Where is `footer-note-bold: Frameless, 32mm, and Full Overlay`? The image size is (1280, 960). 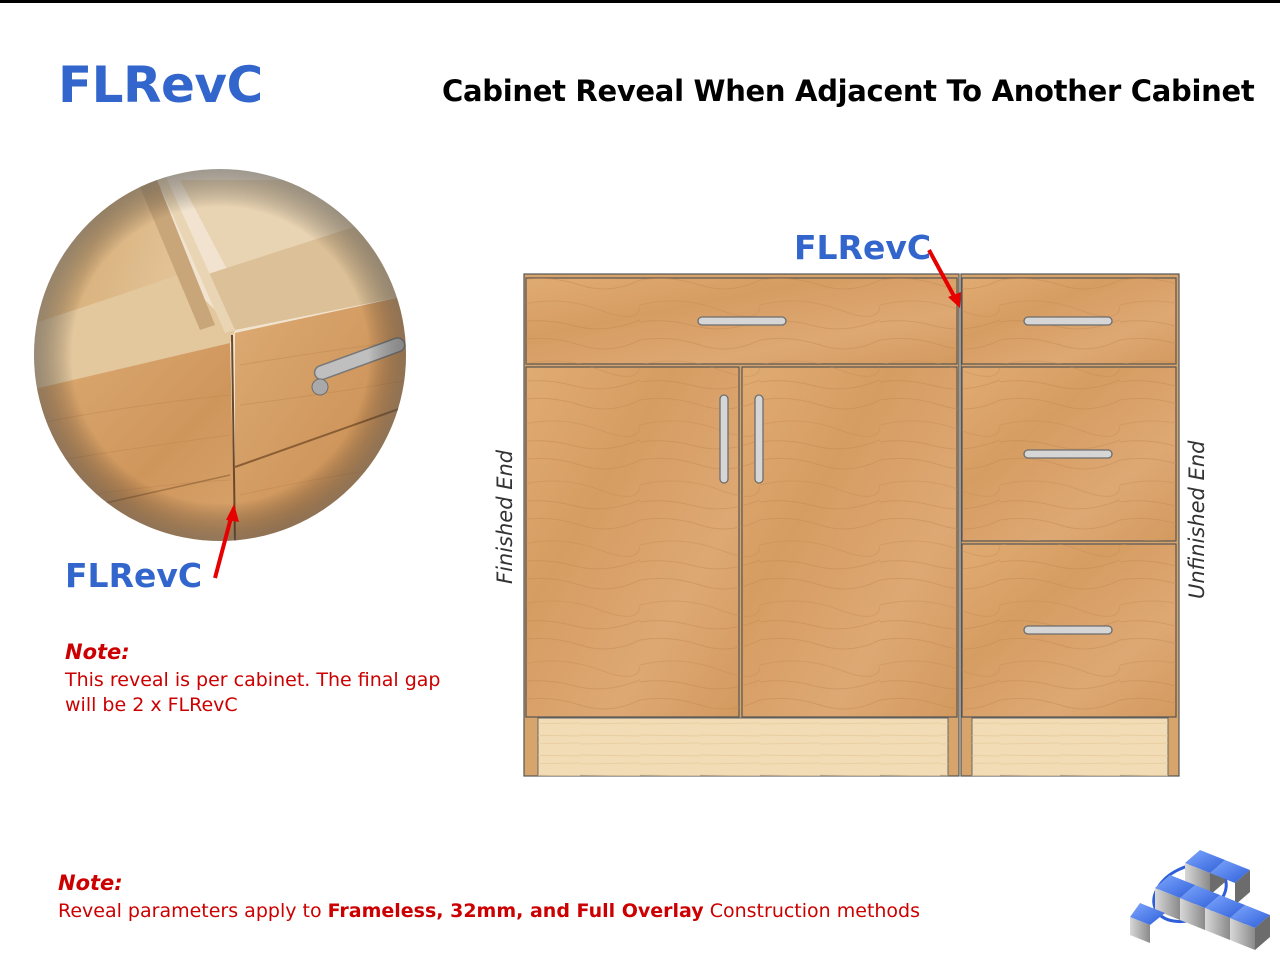 footer-note-bold: Frameless, 32mm, and Full Overlay is located at coordinates (515, 911).